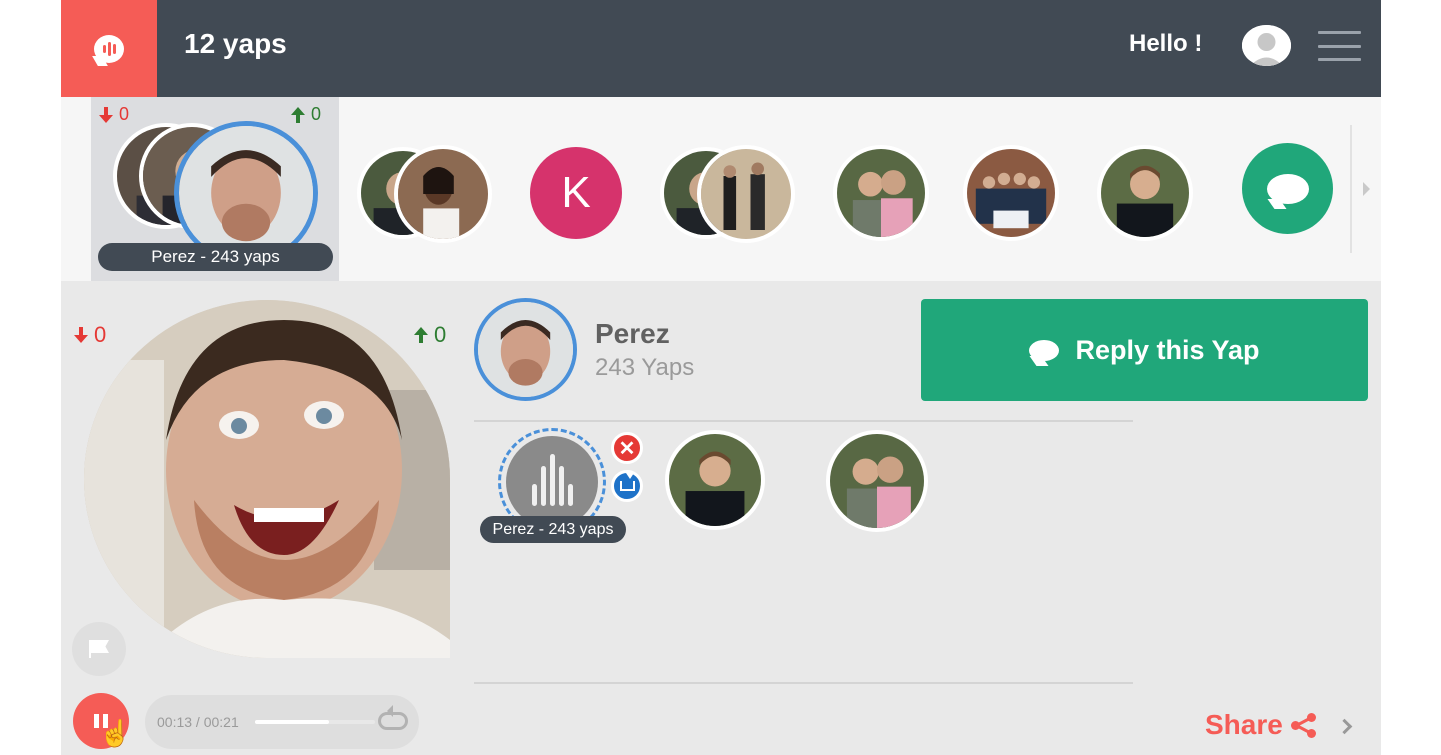 The image size is (1441, 755). I want to click on main-upvote: 0, so click(430, 335).